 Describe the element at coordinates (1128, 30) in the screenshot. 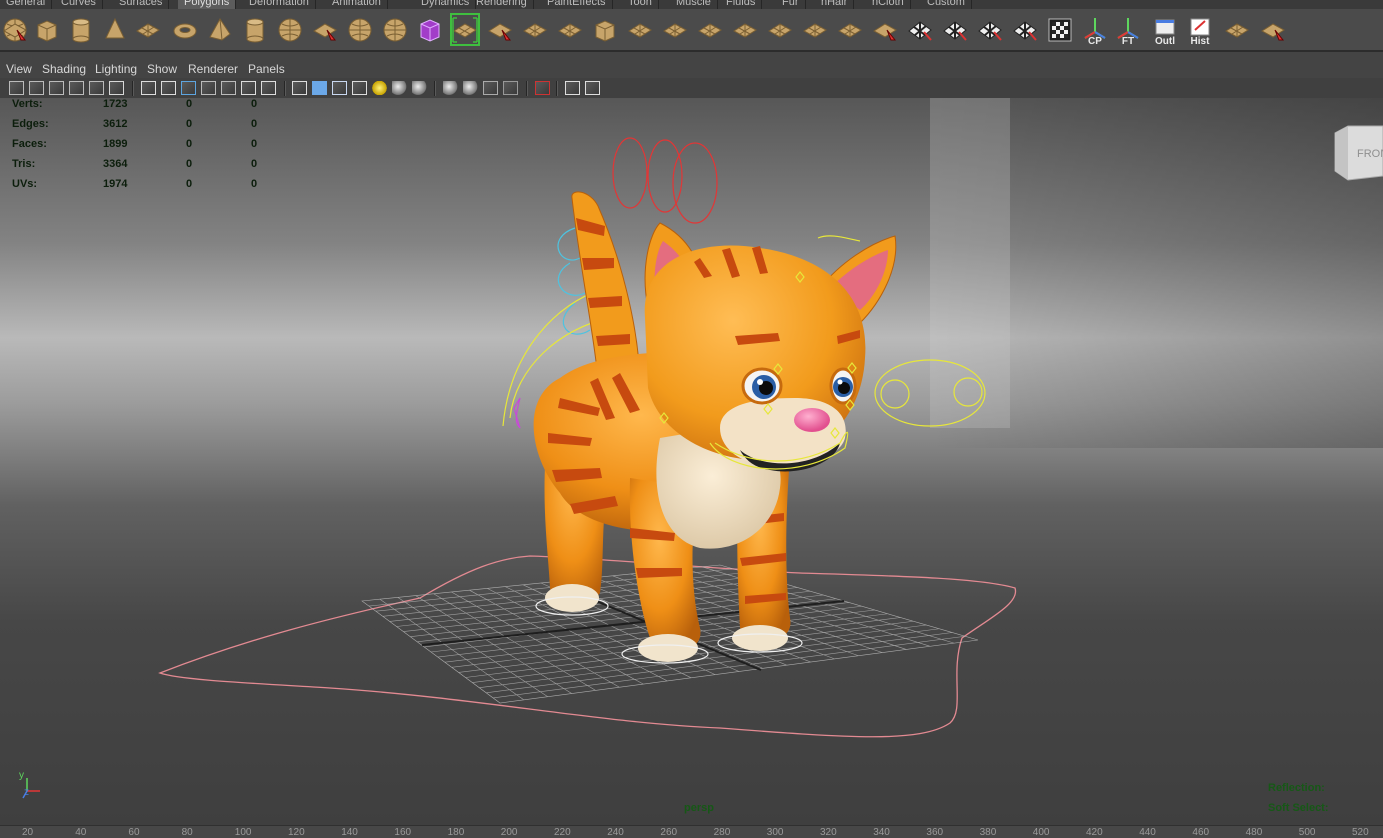

I see `freeze-transform-icon: FT` at that location.